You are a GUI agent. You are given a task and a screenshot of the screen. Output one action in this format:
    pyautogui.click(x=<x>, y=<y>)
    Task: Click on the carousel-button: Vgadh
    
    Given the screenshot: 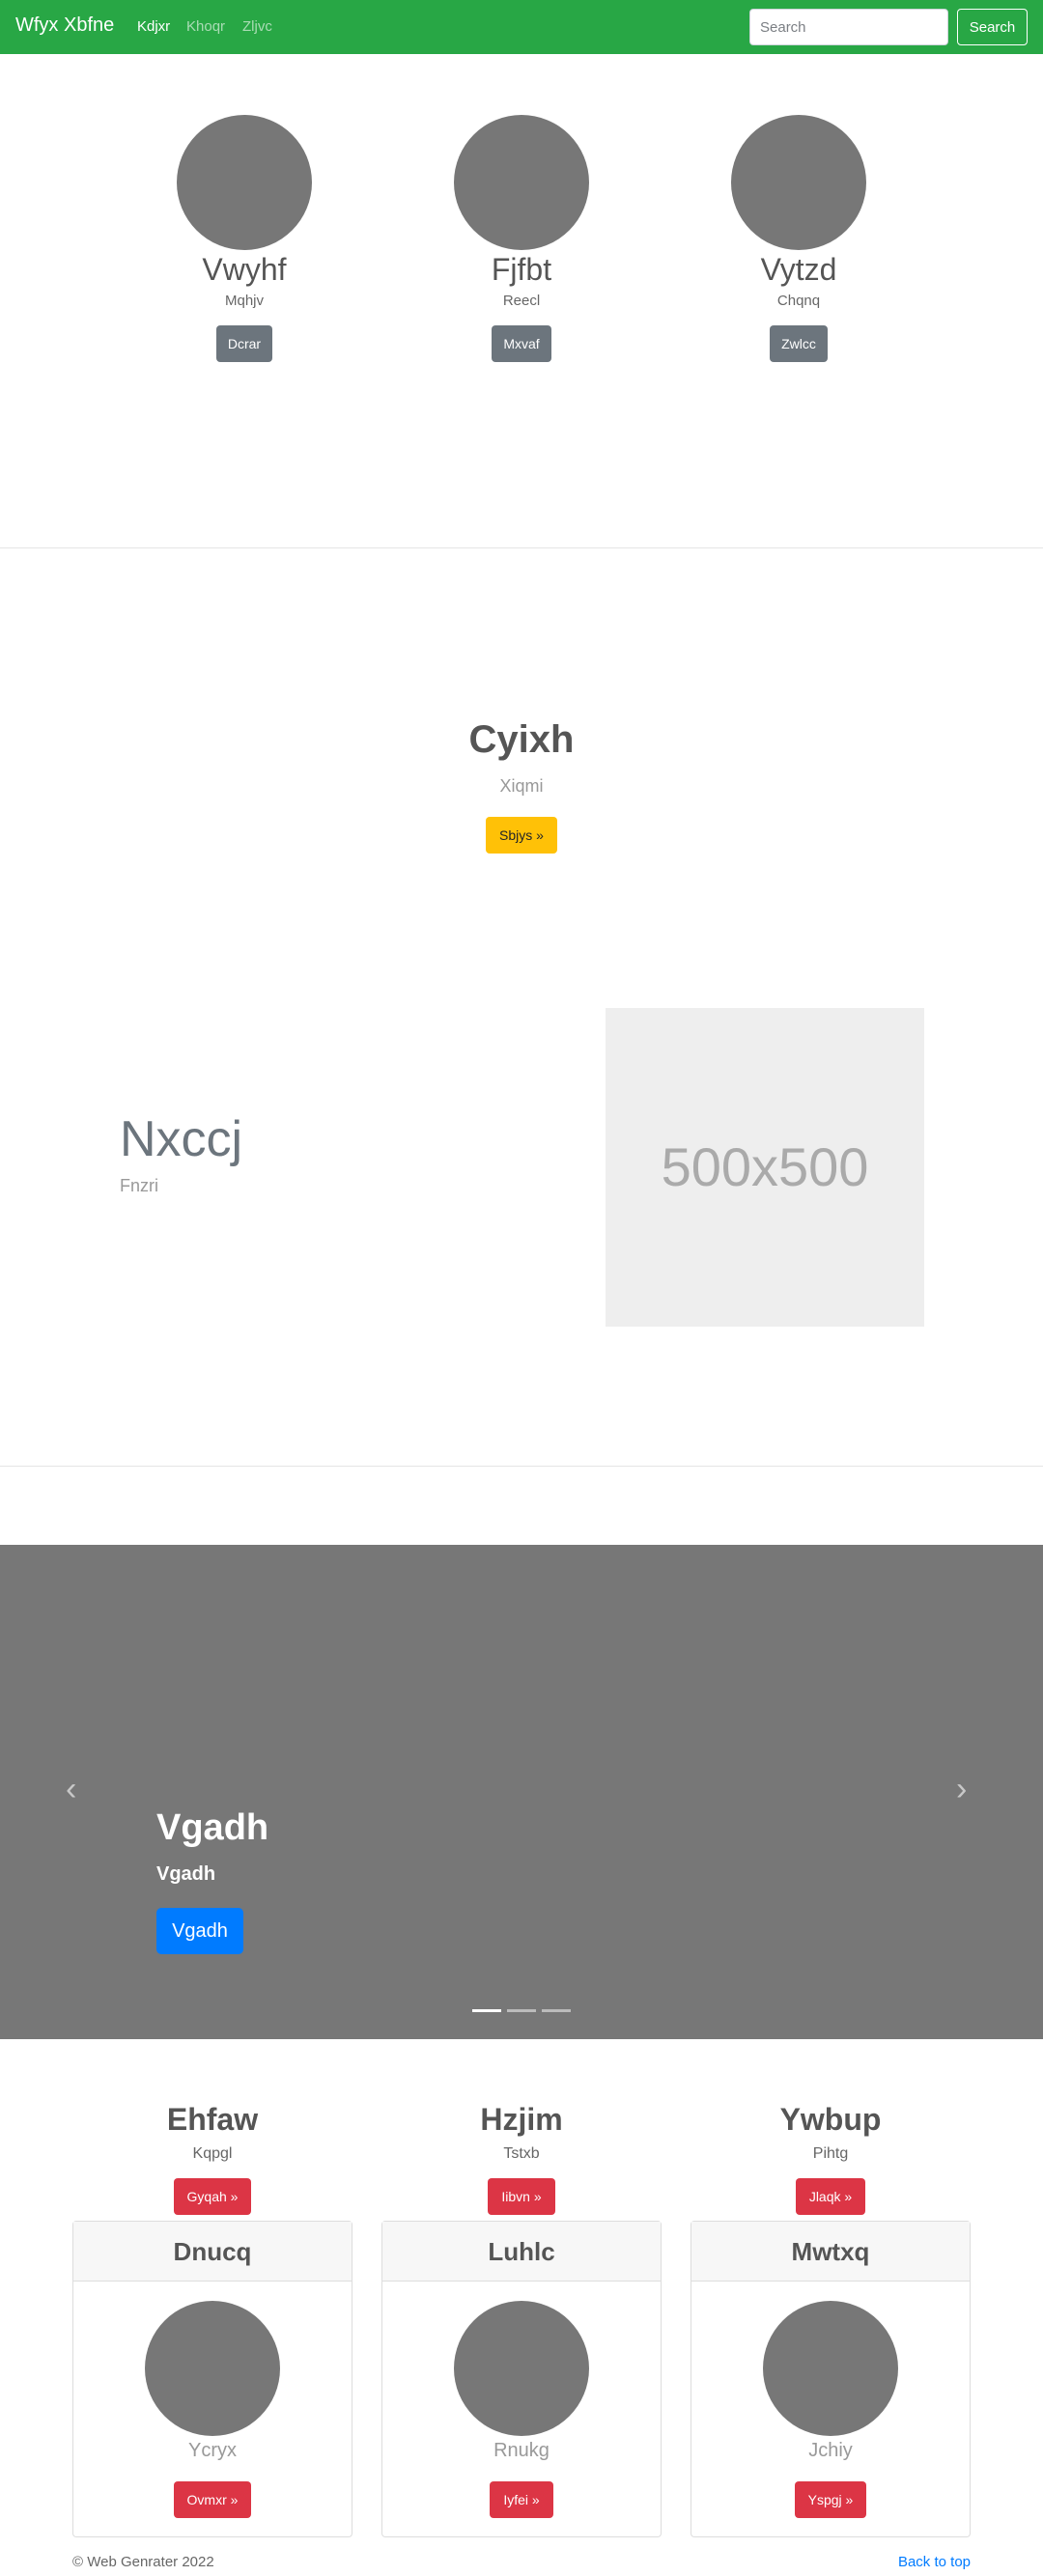 What is the action you would take?
    pyautogui.click(x=200, y=1931)
    